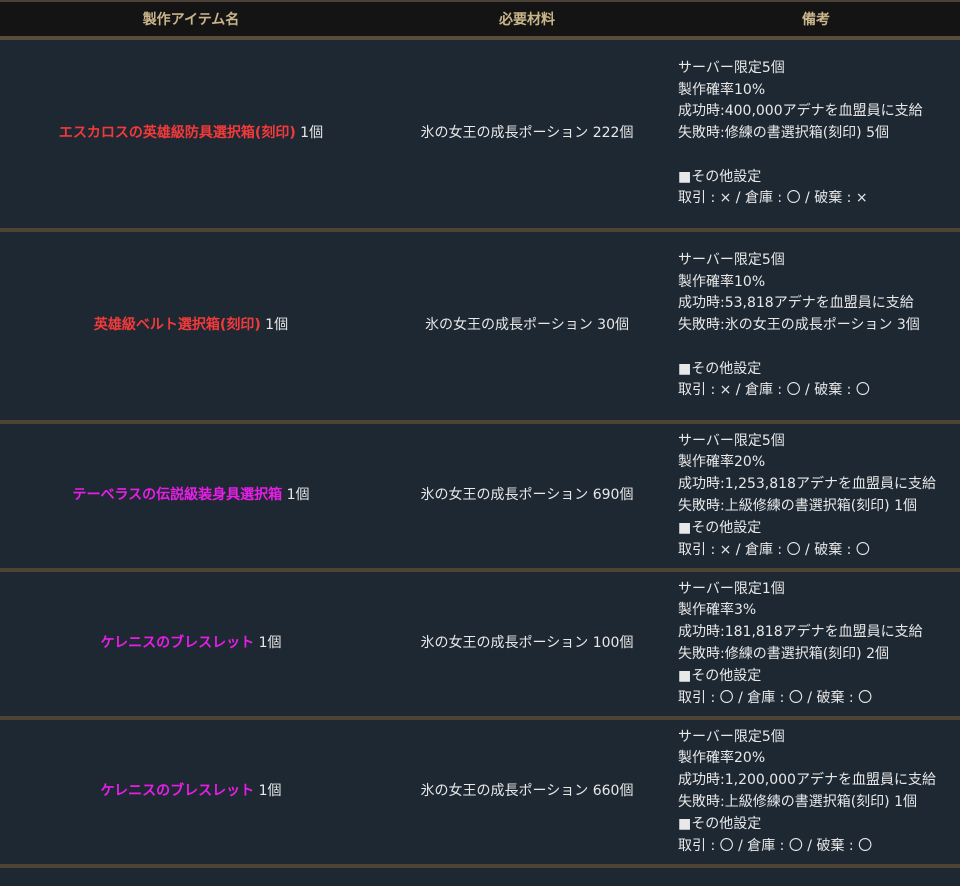 This screenshot has height=886, width=960. I want to click on note-line: 失敗時:修練の書選択箱(刻印) 2個, so click(783, 654).